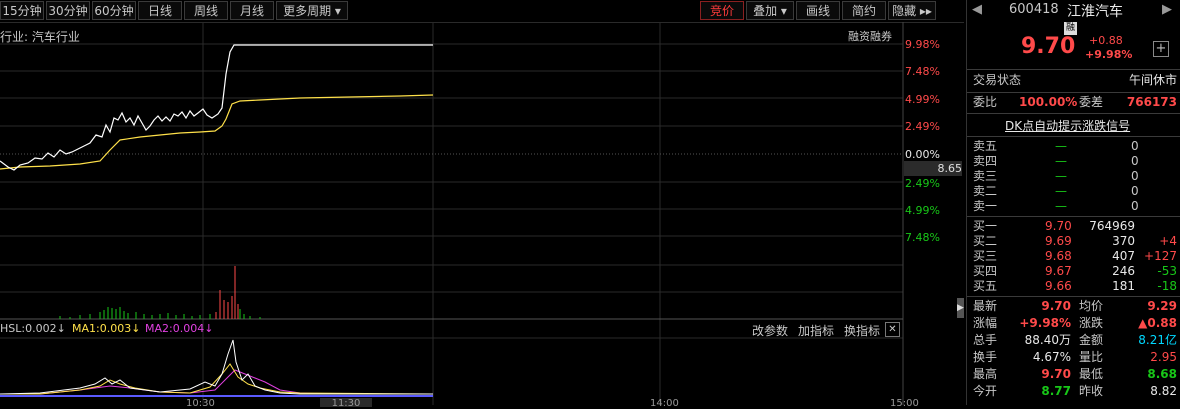 This screenshot has width=1180, height=409. What do you see at coordinates (722, 10) in the screenshot?
I see `tab-auction: 竞价` at bounding box center [722, 10].